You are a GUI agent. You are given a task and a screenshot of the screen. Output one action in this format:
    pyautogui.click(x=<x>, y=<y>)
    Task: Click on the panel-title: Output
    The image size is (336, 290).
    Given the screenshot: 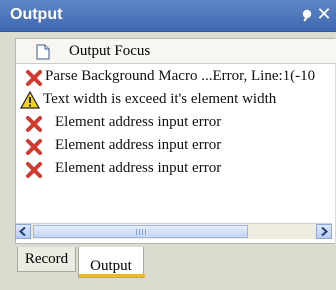 What is the action you would take?
    pyautogui.click(x=36, y=14)
    